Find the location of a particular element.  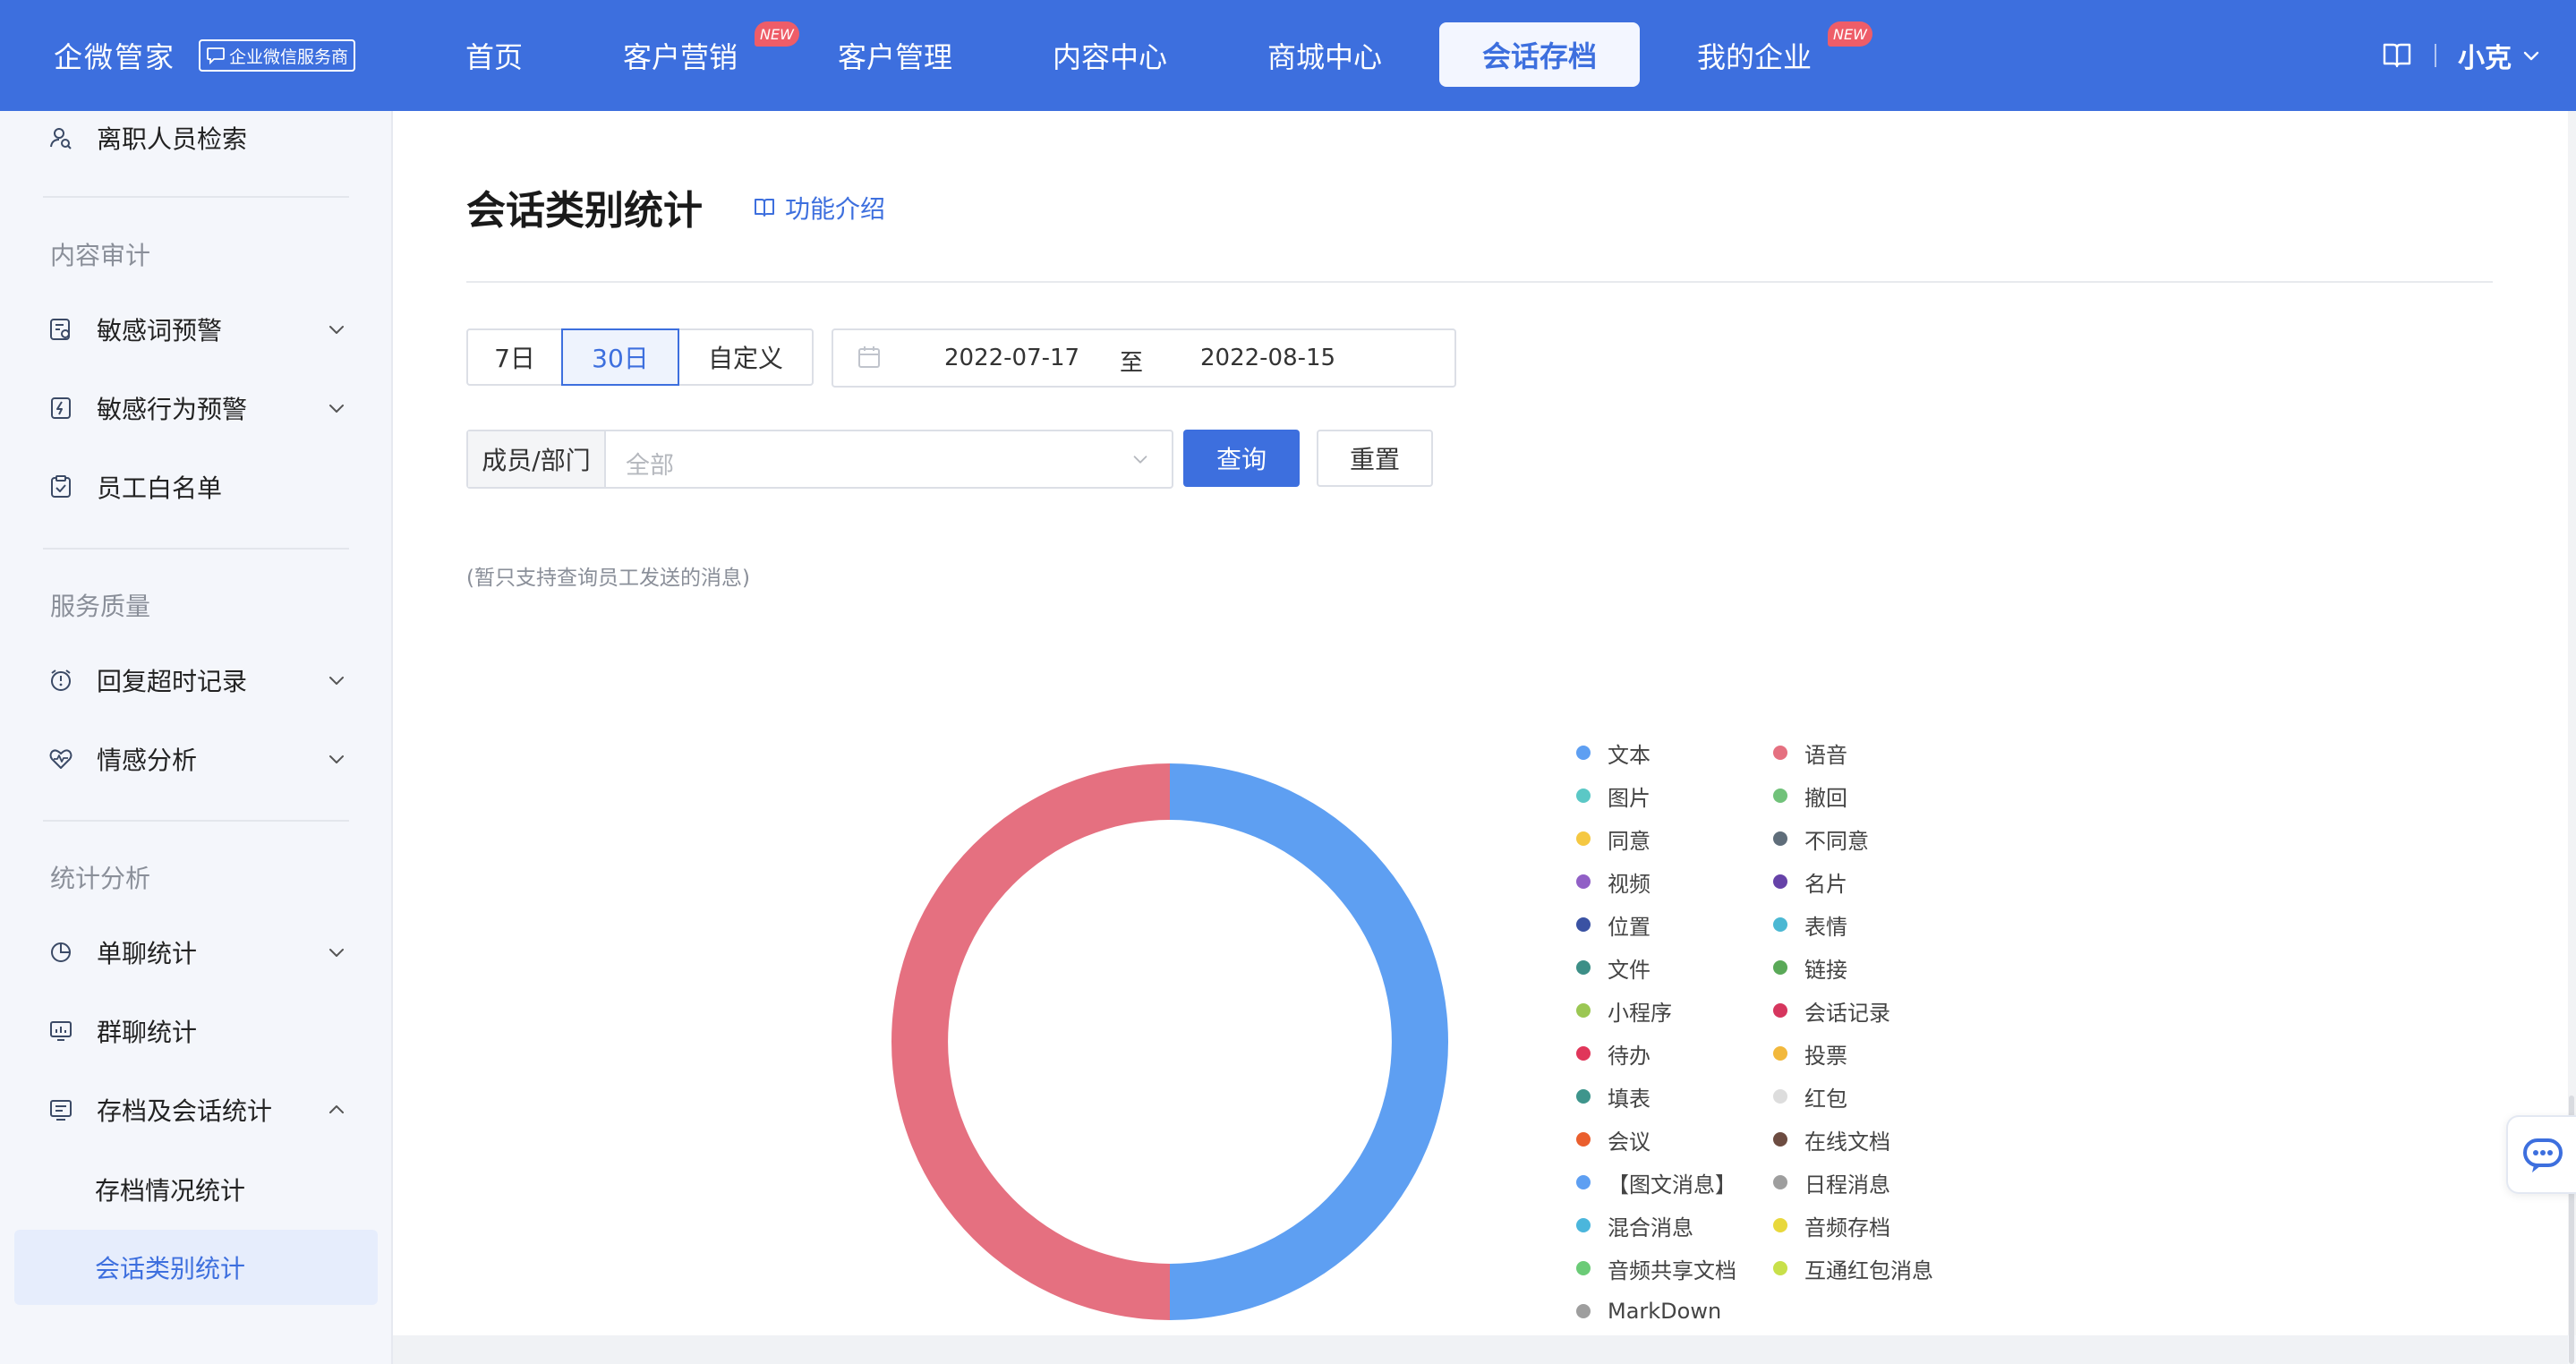

nav-customer-marketing: 客户营销 is located at coordinates (680, 55).